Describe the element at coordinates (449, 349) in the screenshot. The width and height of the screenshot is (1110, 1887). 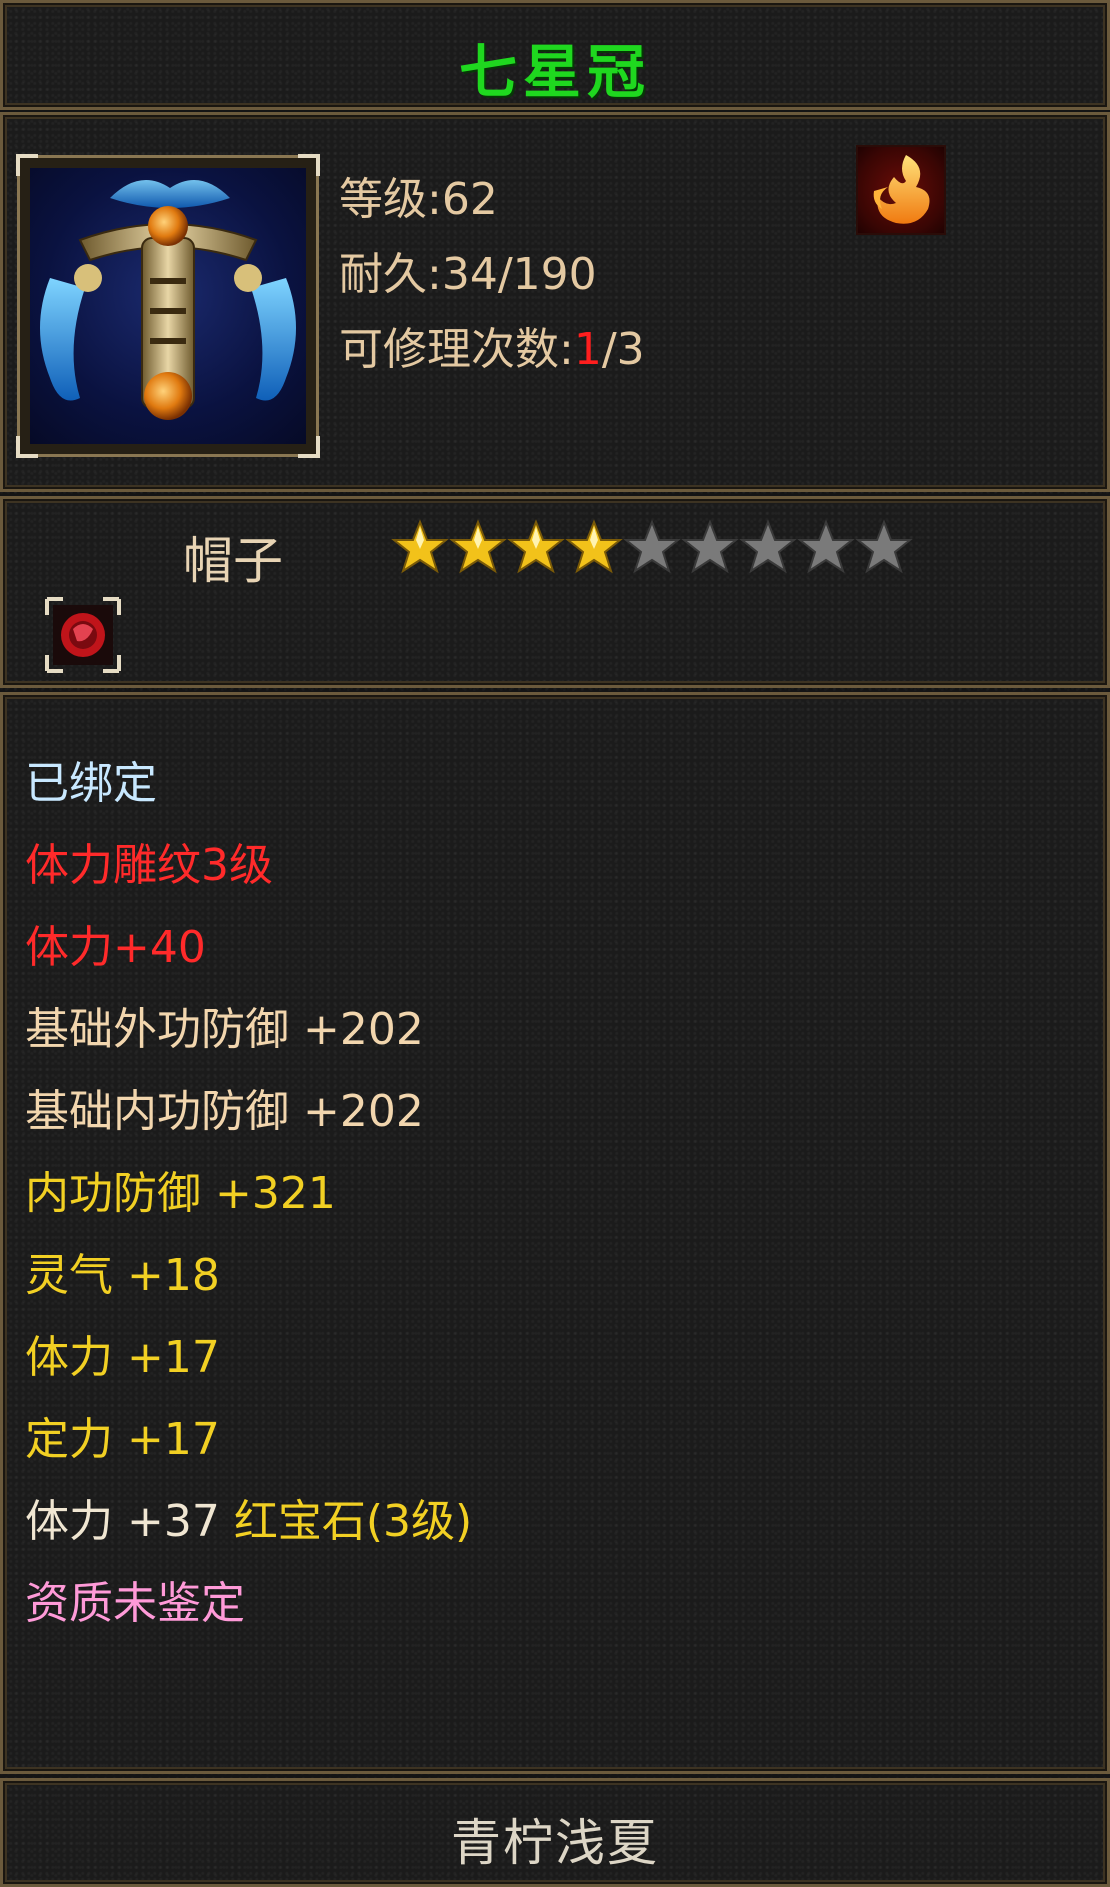
I see `repair-label: 可修理次数` at that location.